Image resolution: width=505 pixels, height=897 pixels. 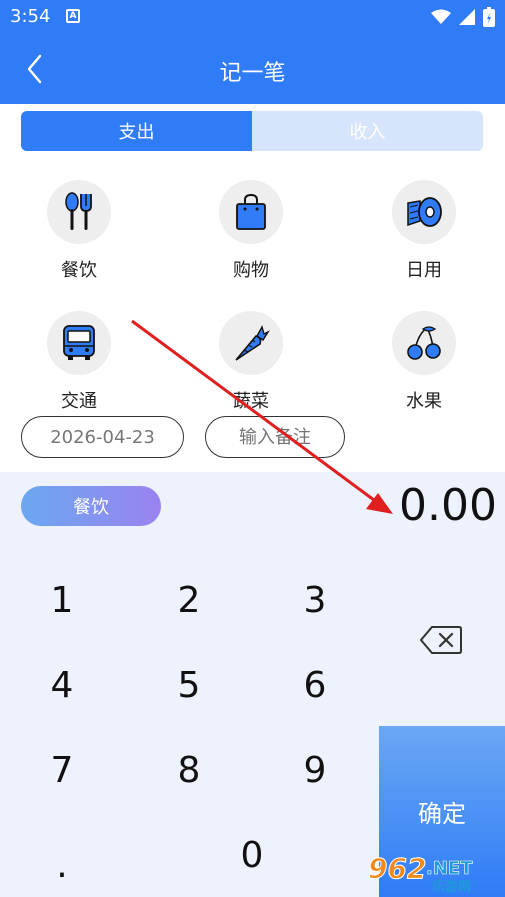 I want to click on category-label: 餐饮, so click(x=79, y=270).